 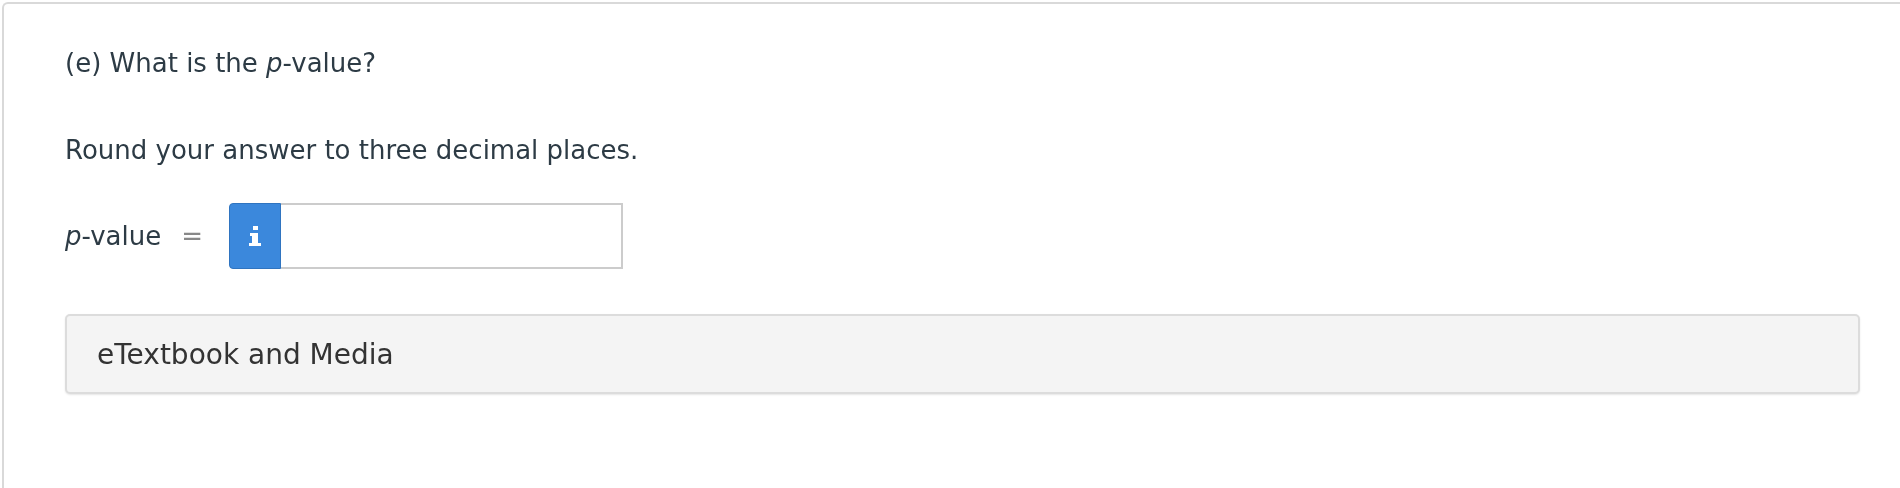 I want to click on question-text: (e) What is the p-value?, so click(x=221, y=63).